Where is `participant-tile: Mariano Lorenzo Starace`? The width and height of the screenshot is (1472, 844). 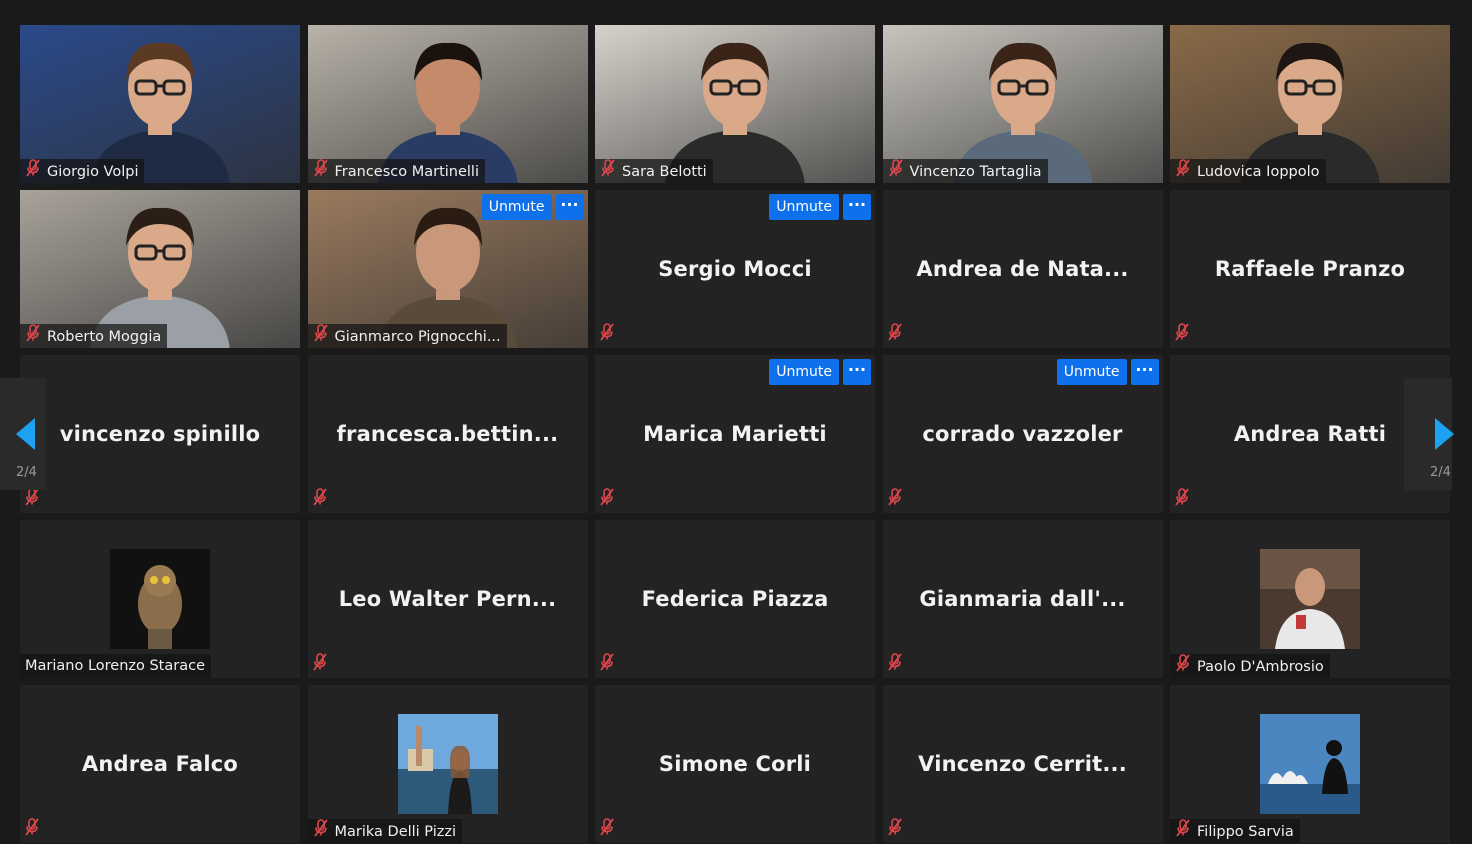 participant-tile: Mariano Lorenzo Starace is located at coordinates (160, 599).